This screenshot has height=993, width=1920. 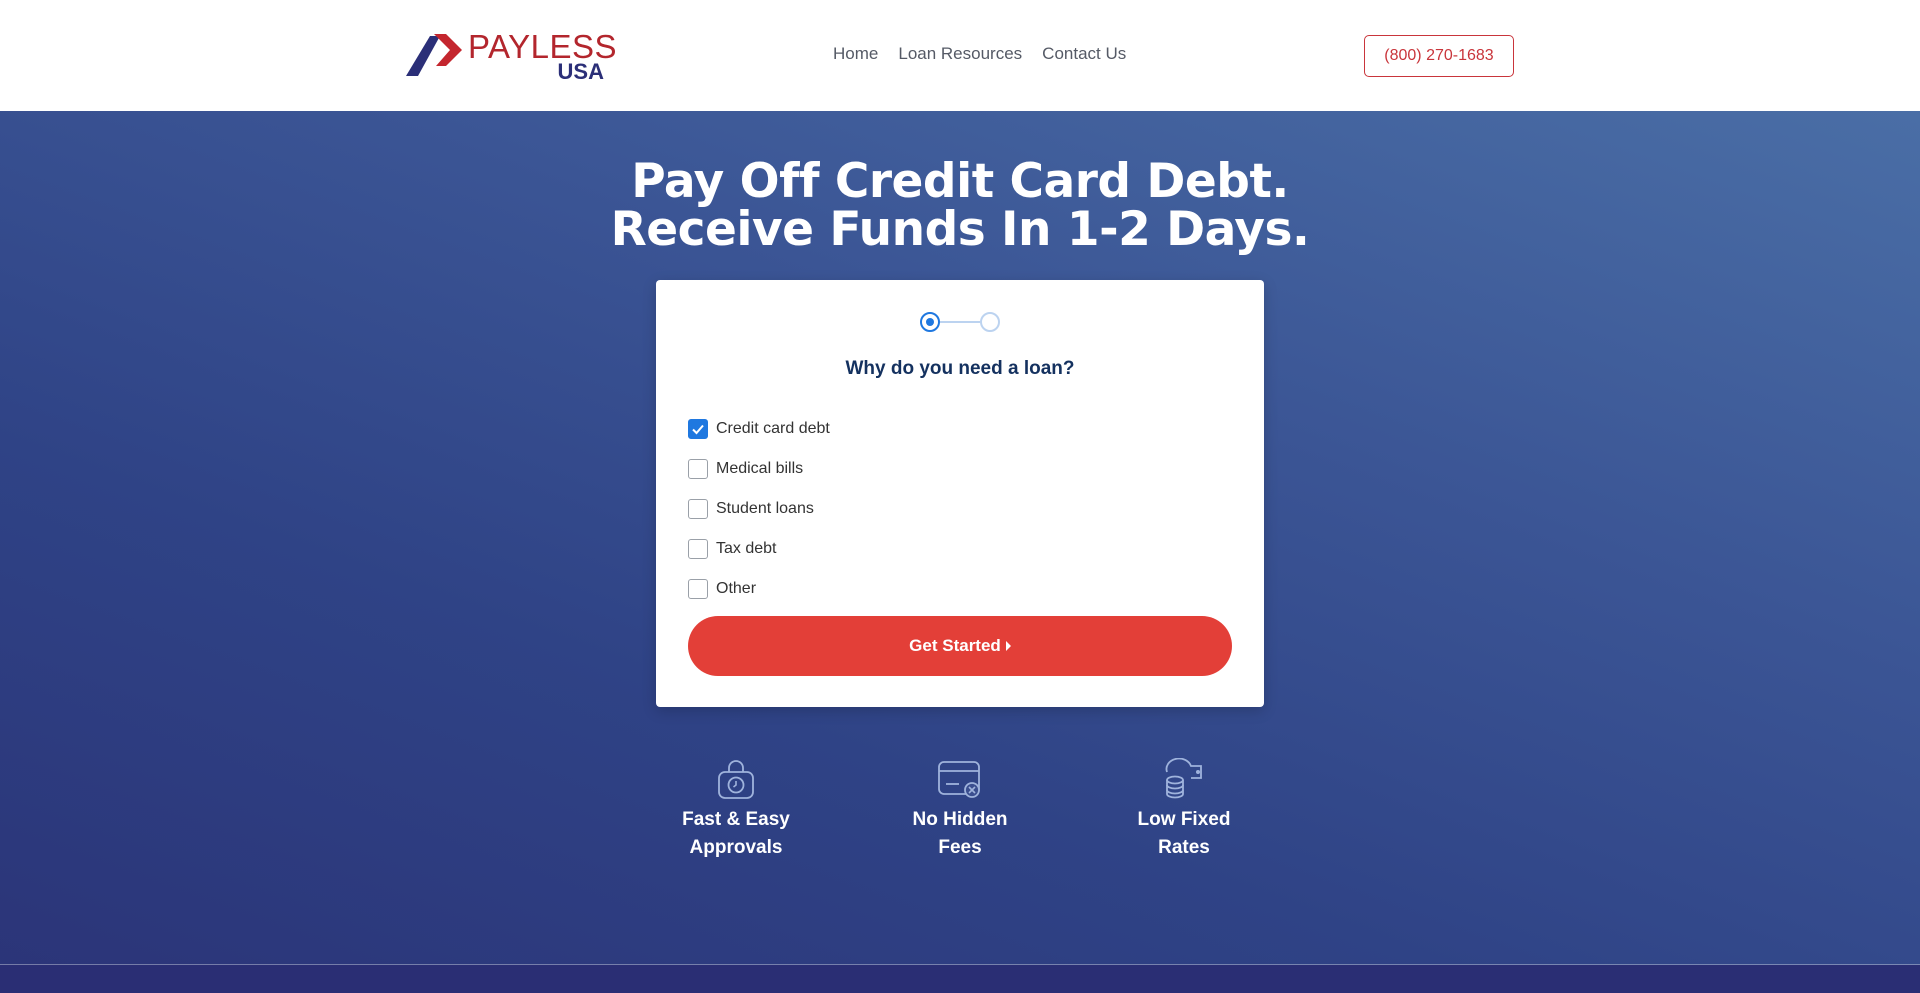 What do you see at coordinates (959, 779) in the screenshot?
I see `card-no-fee-icon` at bounding box center [959, 779].